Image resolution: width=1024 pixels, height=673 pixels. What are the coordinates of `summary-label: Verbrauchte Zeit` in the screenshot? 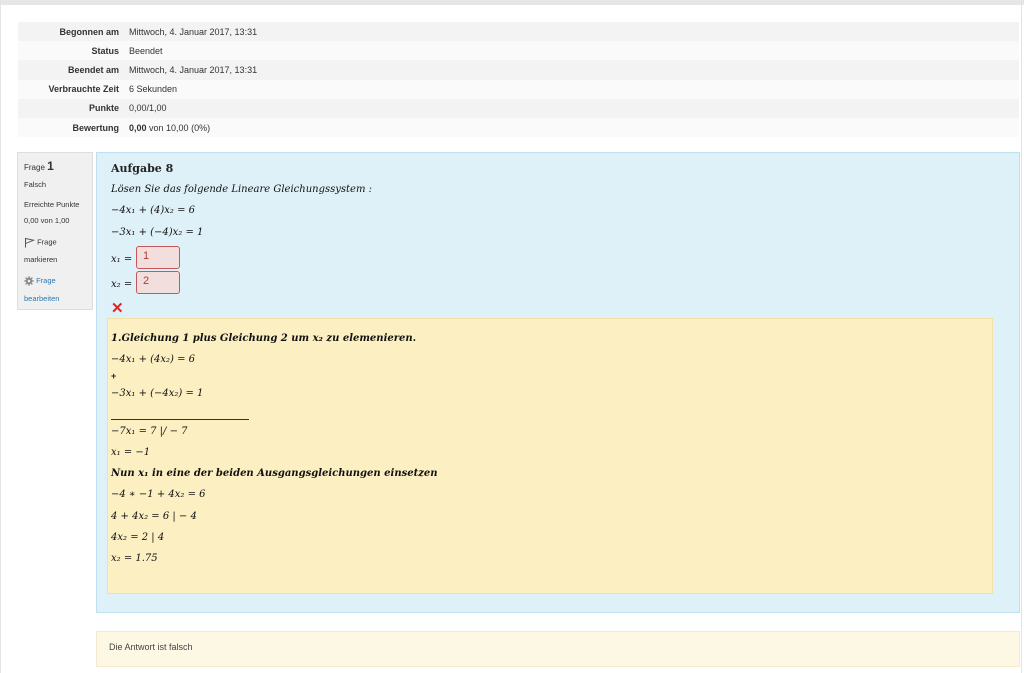 It's located at (71, 89).